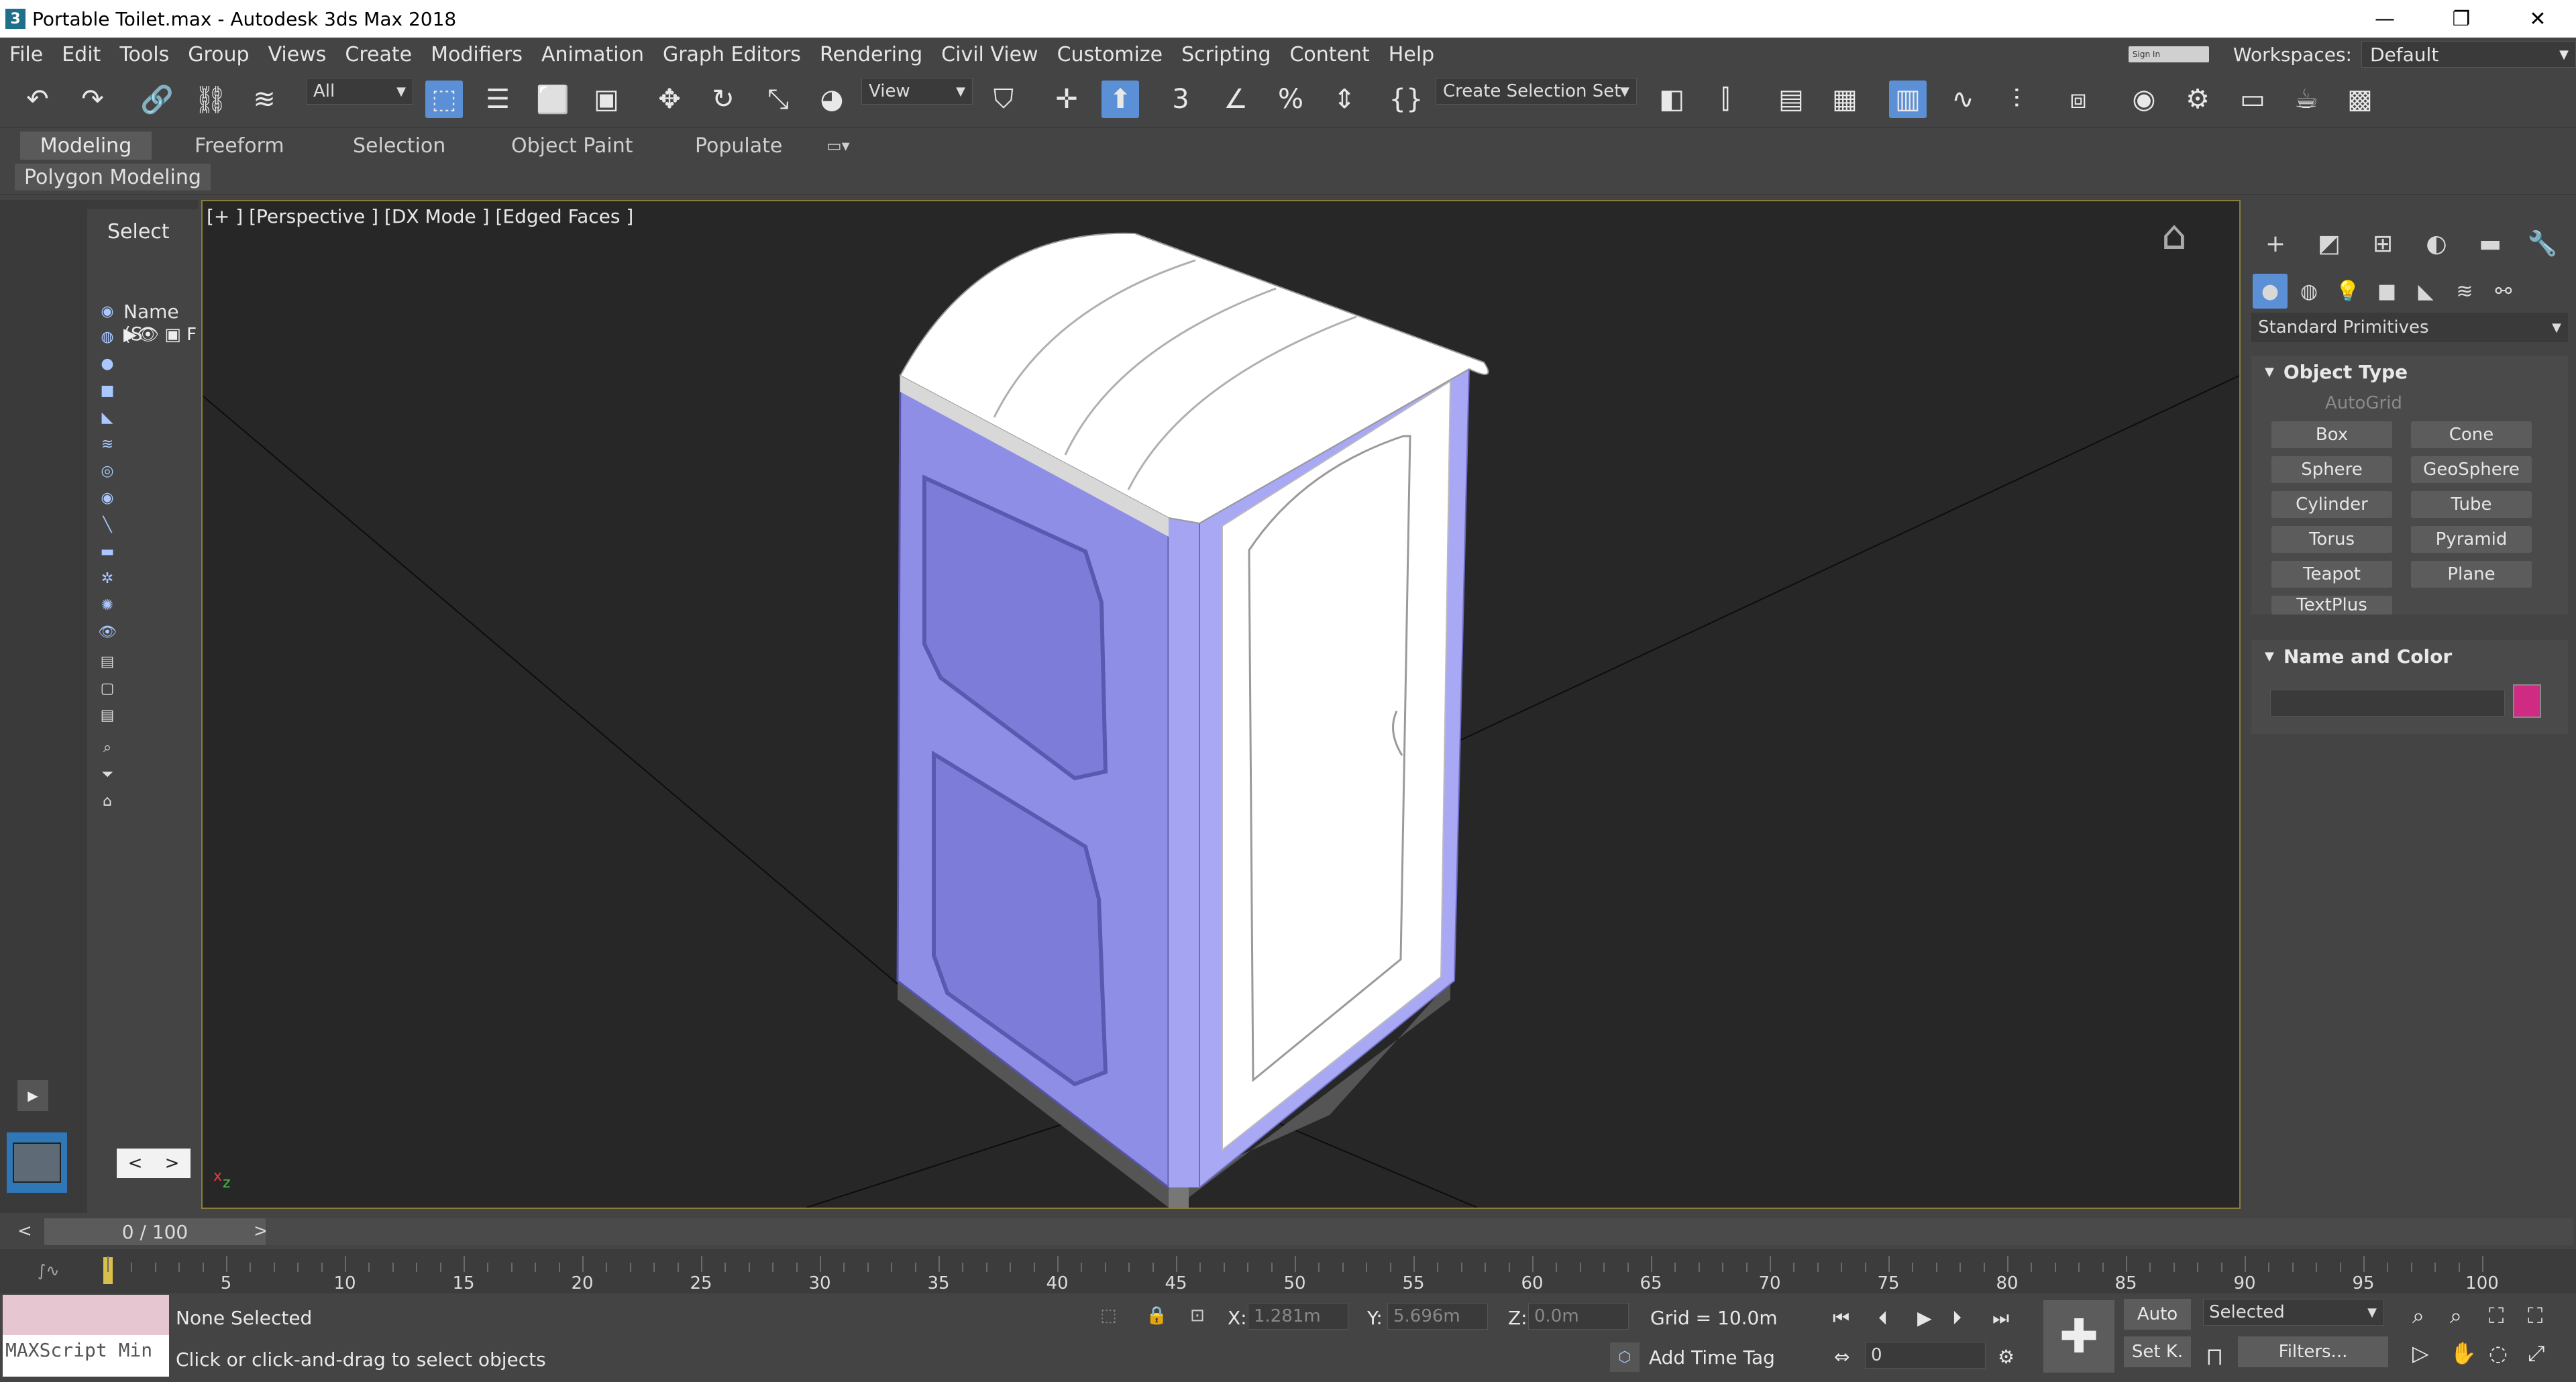 Image resolution: width=2576 pixels, height=1382 pixels. I want to click on filter-icon: ⏷, so click(107, 774).